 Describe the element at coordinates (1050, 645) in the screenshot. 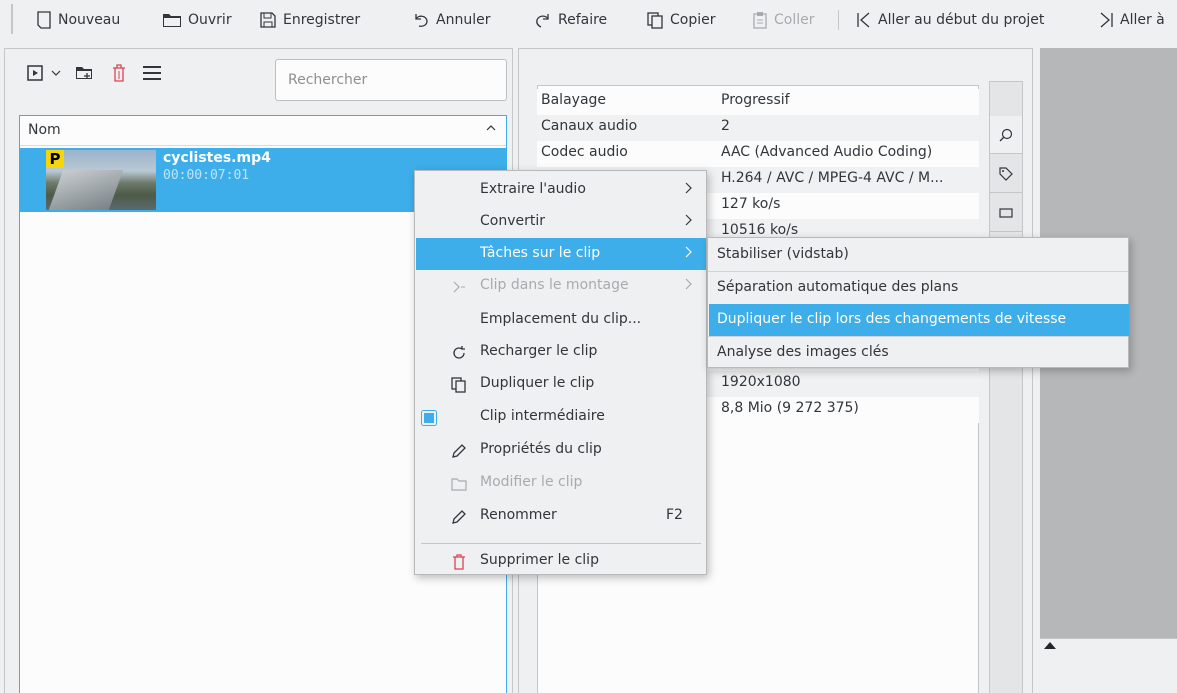

I see `playhead-marker` at that location.